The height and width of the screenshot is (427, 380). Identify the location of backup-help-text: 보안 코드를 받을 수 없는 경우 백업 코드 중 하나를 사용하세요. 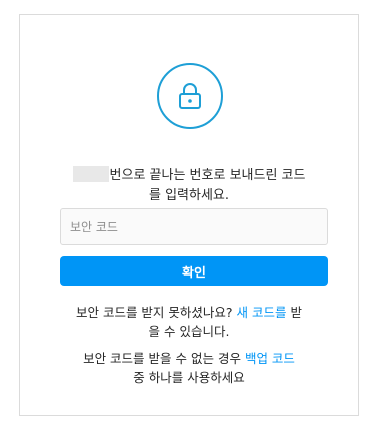
(189, 368).